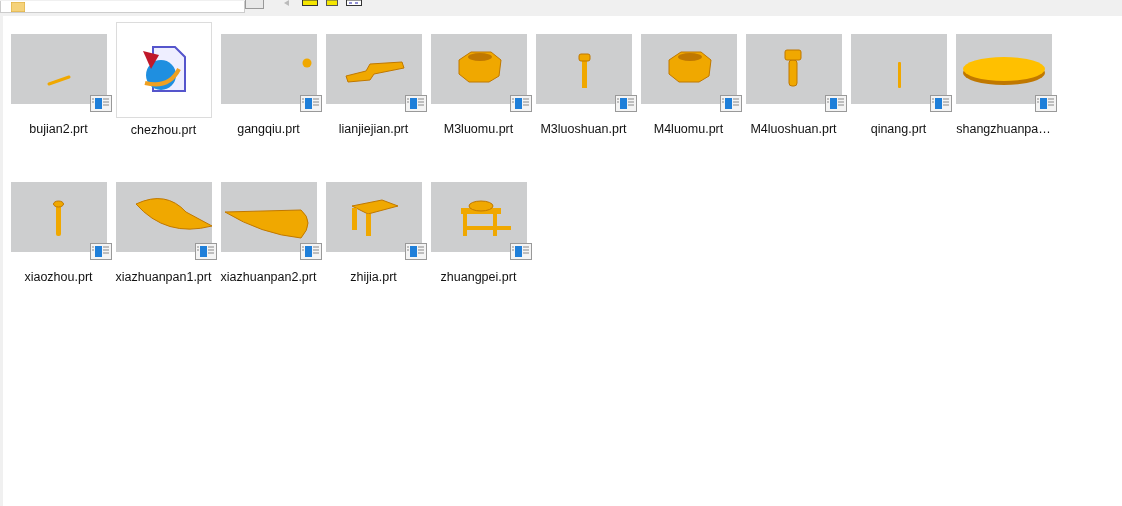 Image resolution: width=1122 pixels, height=506 pixels. Describe the element at coordinates (163, 70) in the screenshot. I see `file-thumbnail` at that location.